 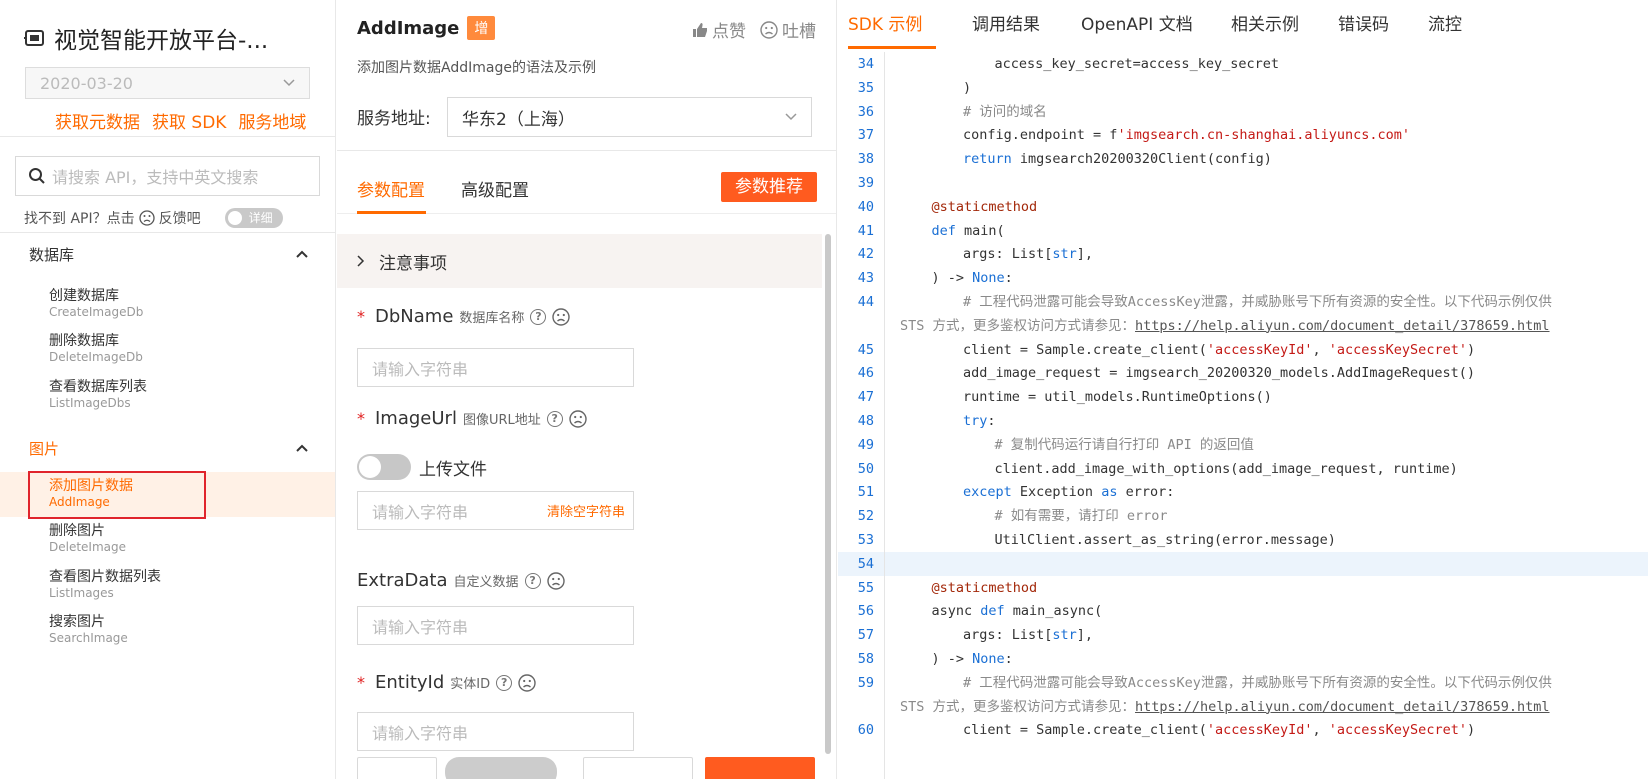 What do you see at coordinates (754, 29) in the screenshot?
I see `vote-actions: 点赞 吐槽` at bounding box center [754, 29].